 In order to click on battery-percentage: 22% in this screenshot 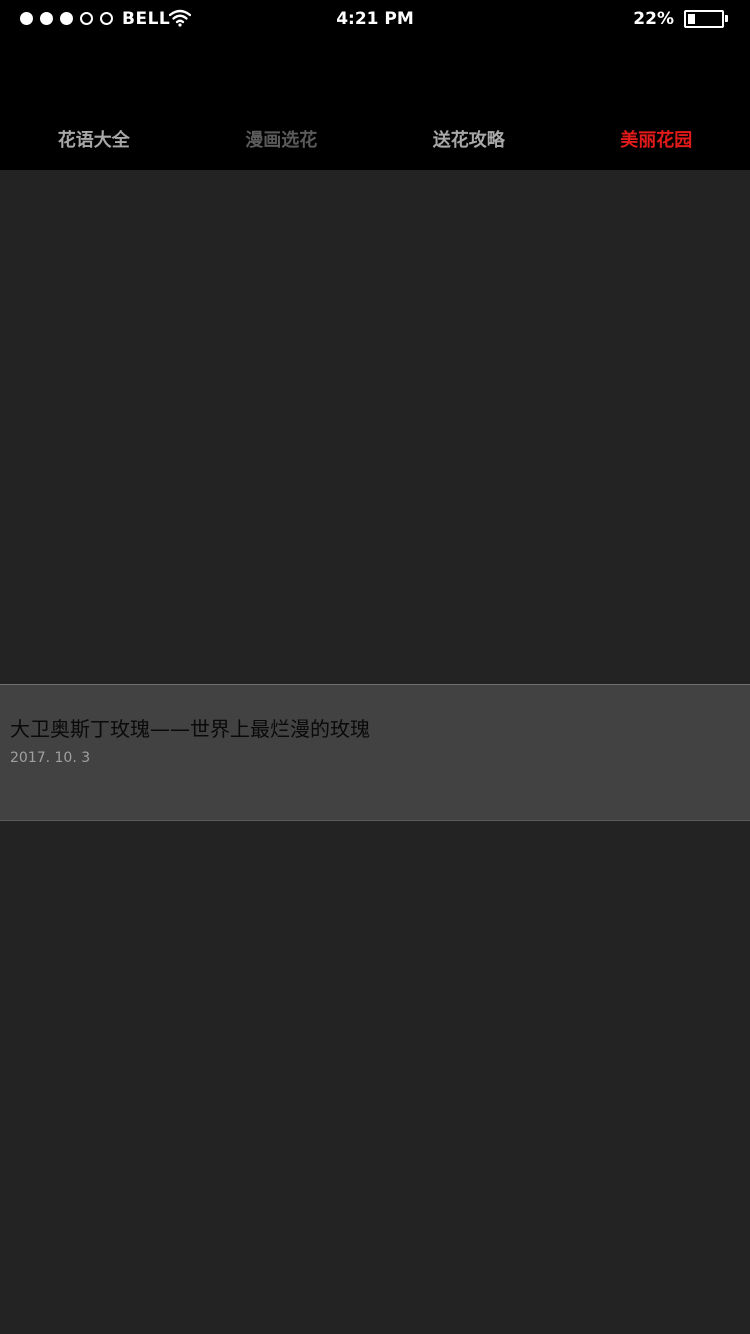, I will do `click(653, 19)`.